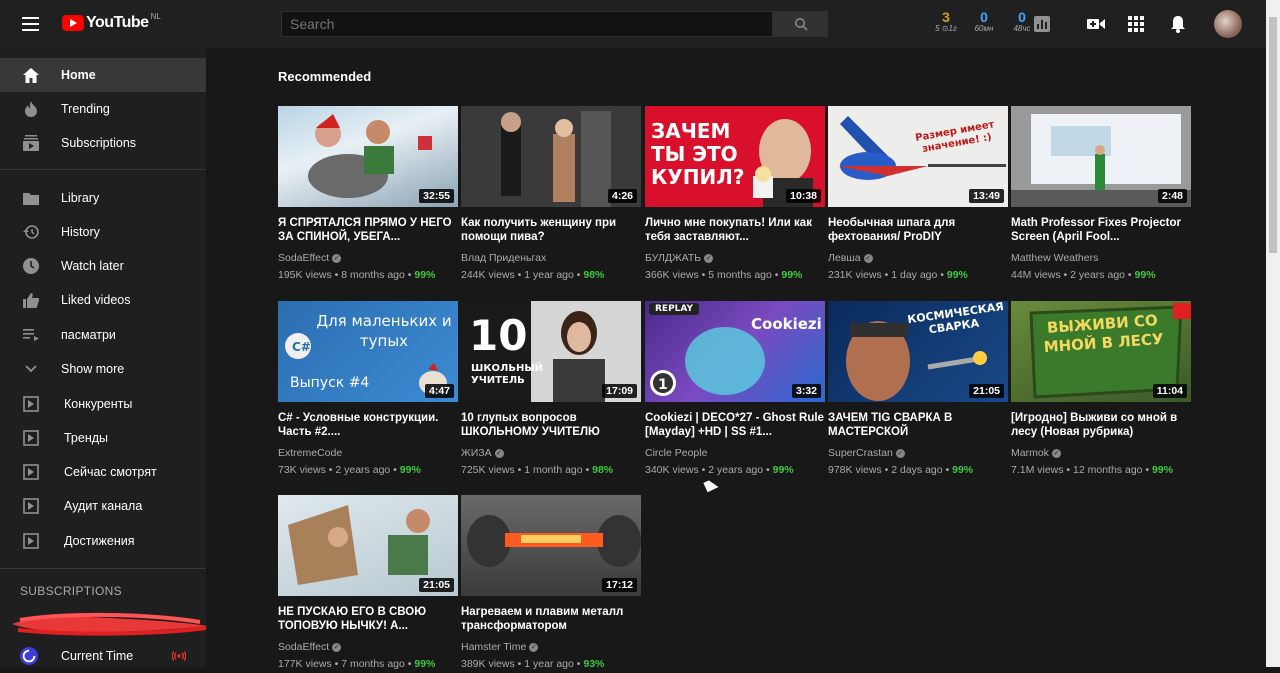 Image resolution: width=1280 pixels, height=673 pixels. Describe the element at coordinates (551, 453) in the screenshot. I see `channel-name: ЖИЗА ✓` at that location.